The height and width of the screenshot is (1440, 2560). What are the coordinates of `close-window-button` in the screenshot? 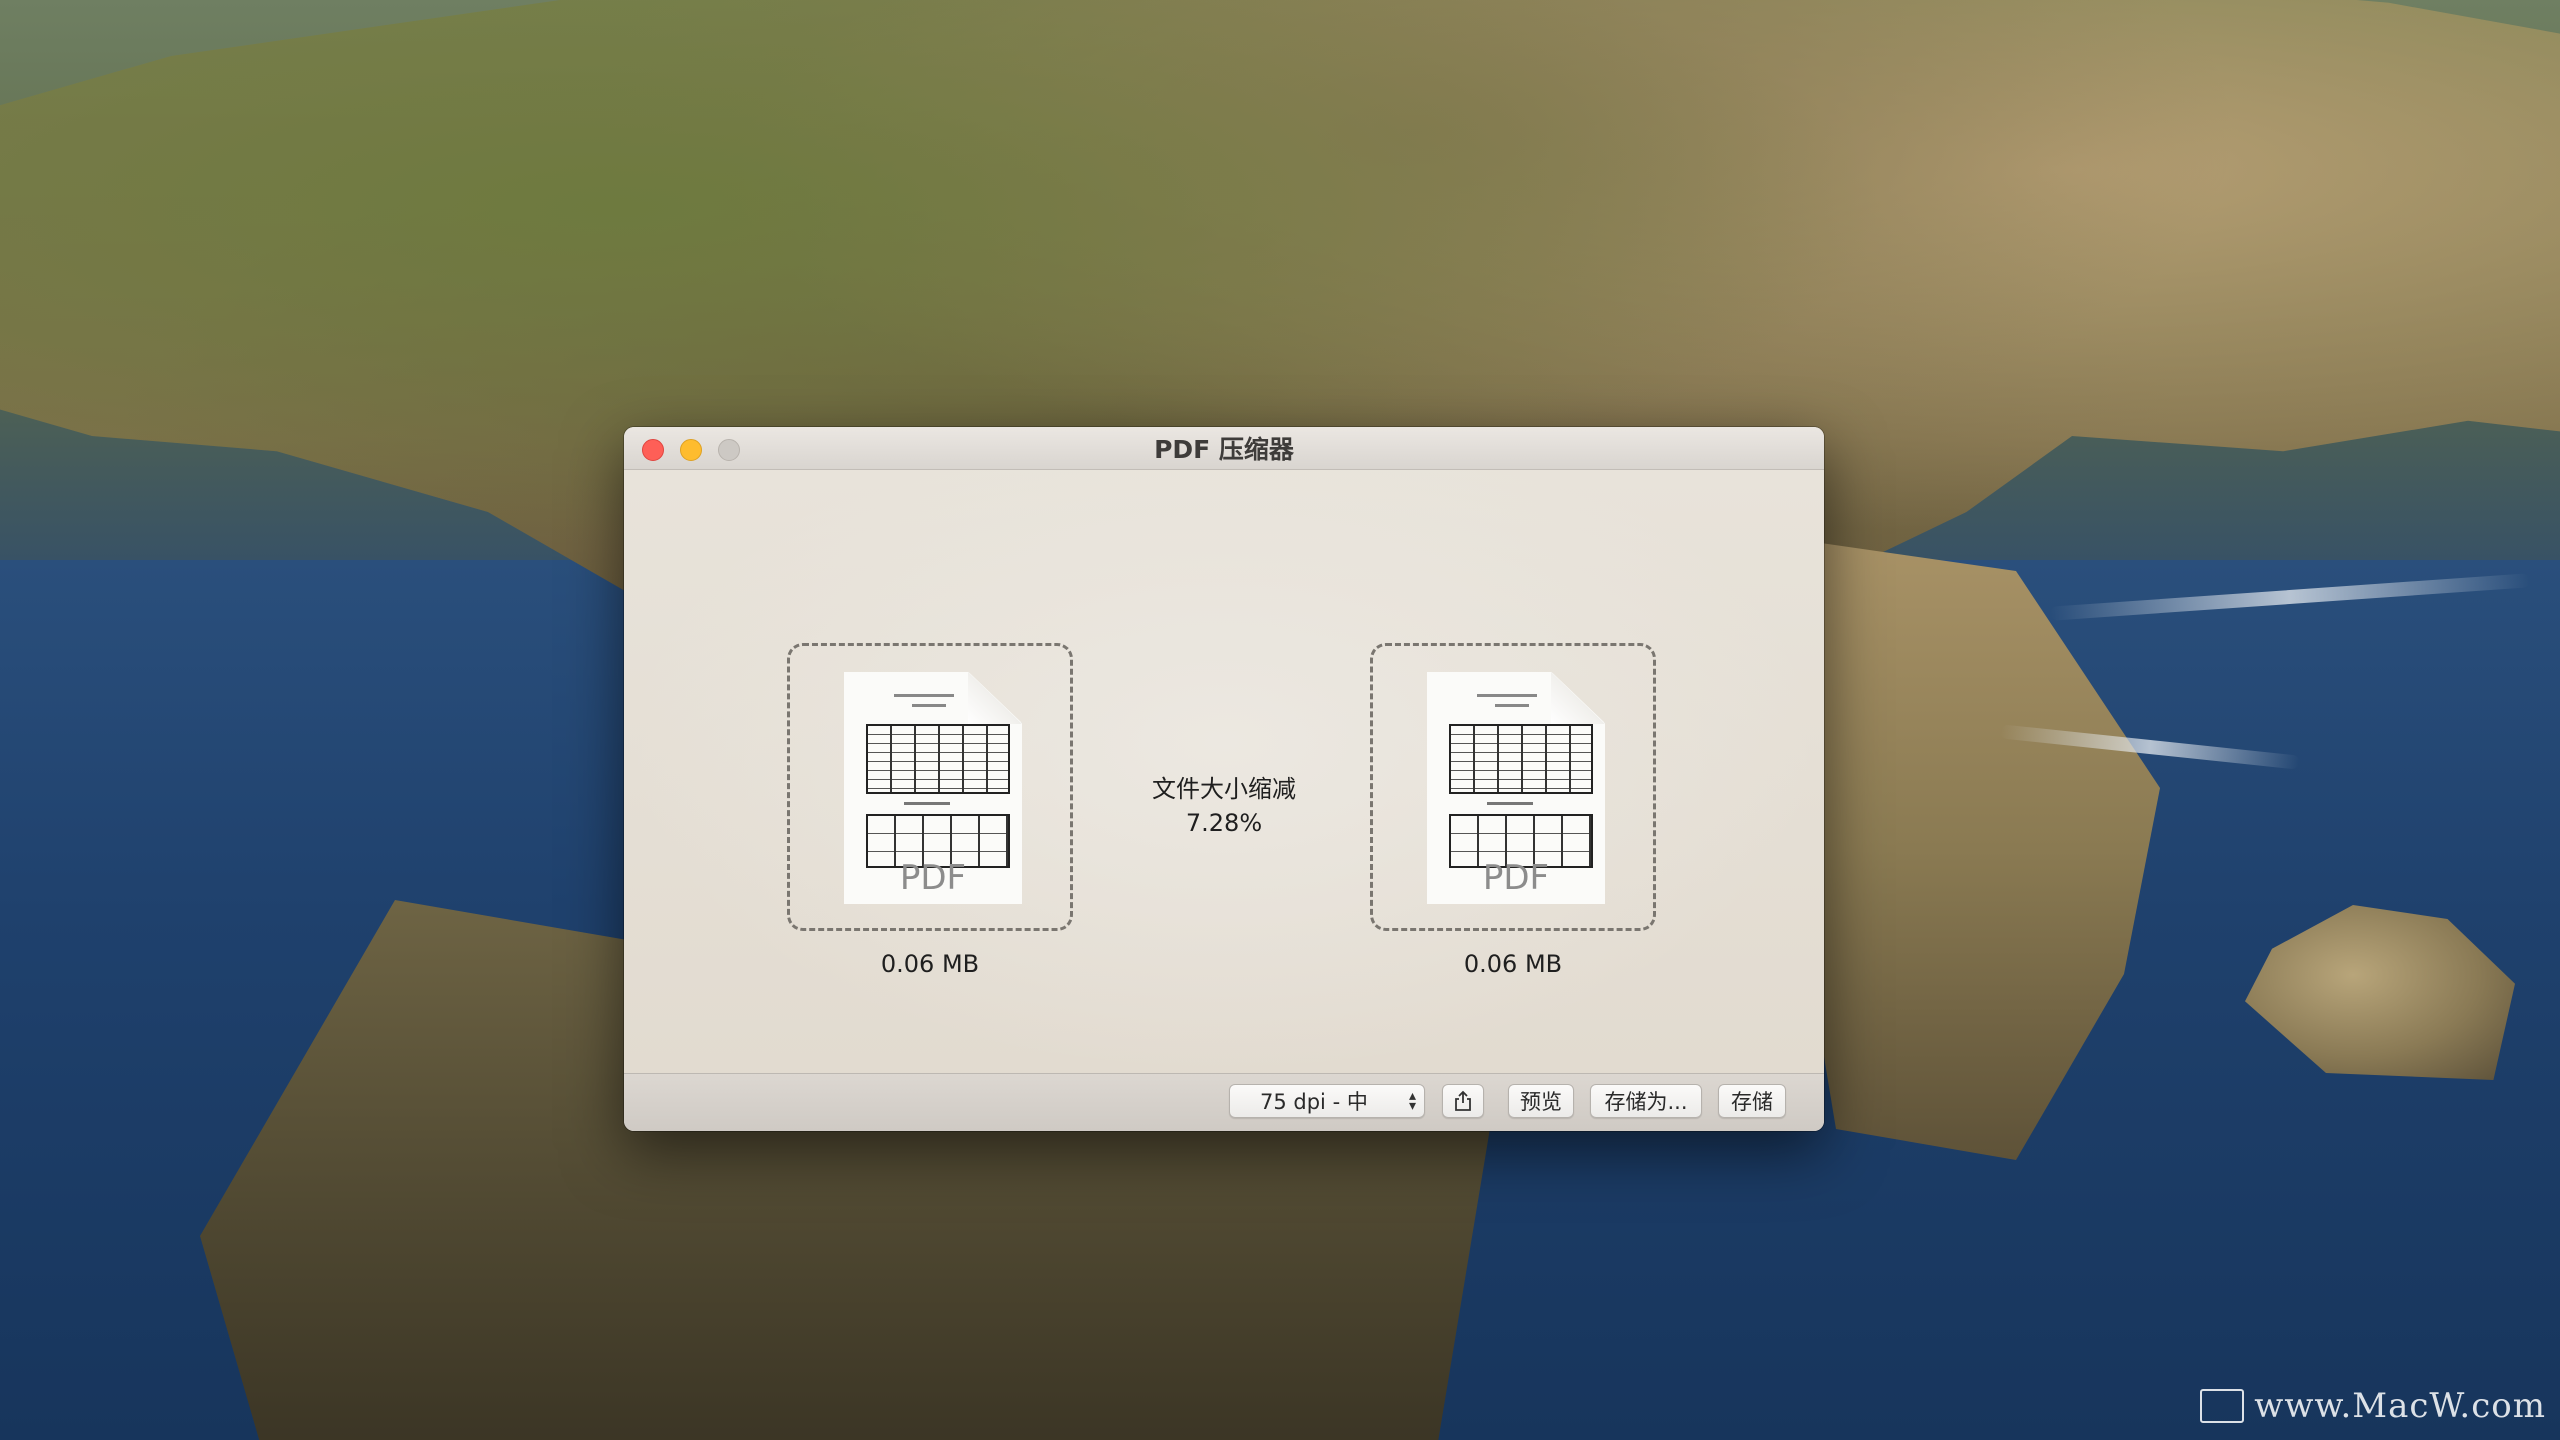 It's located at (653, 450).